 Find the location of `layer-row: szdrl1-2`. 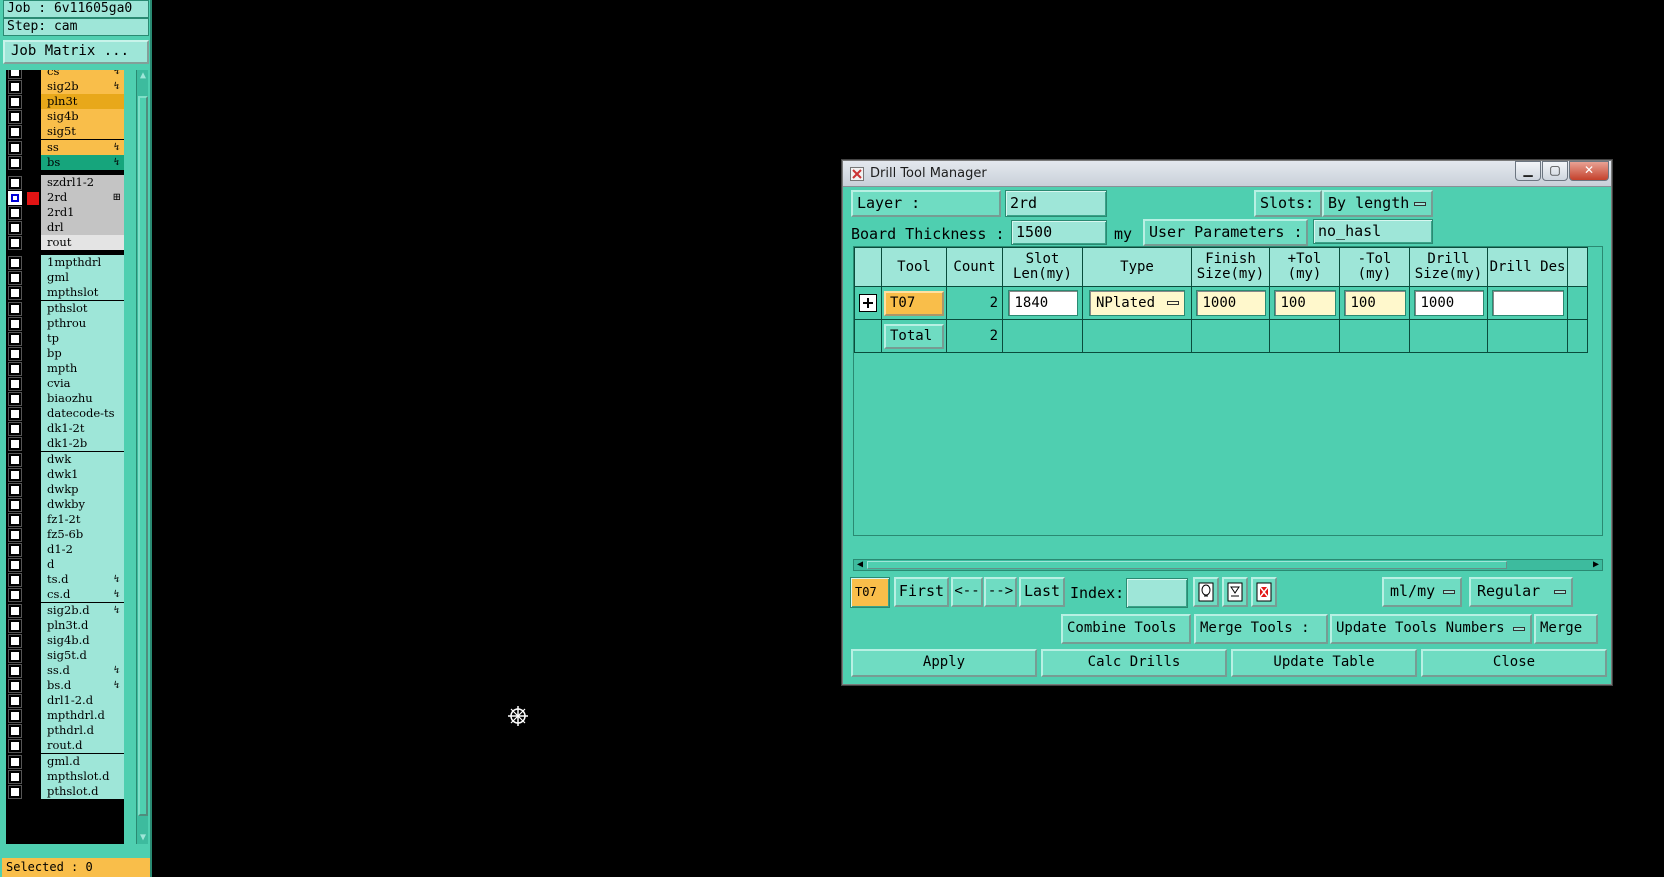

layer-row: szdrl1-2 is located at coordinates (65, 182).